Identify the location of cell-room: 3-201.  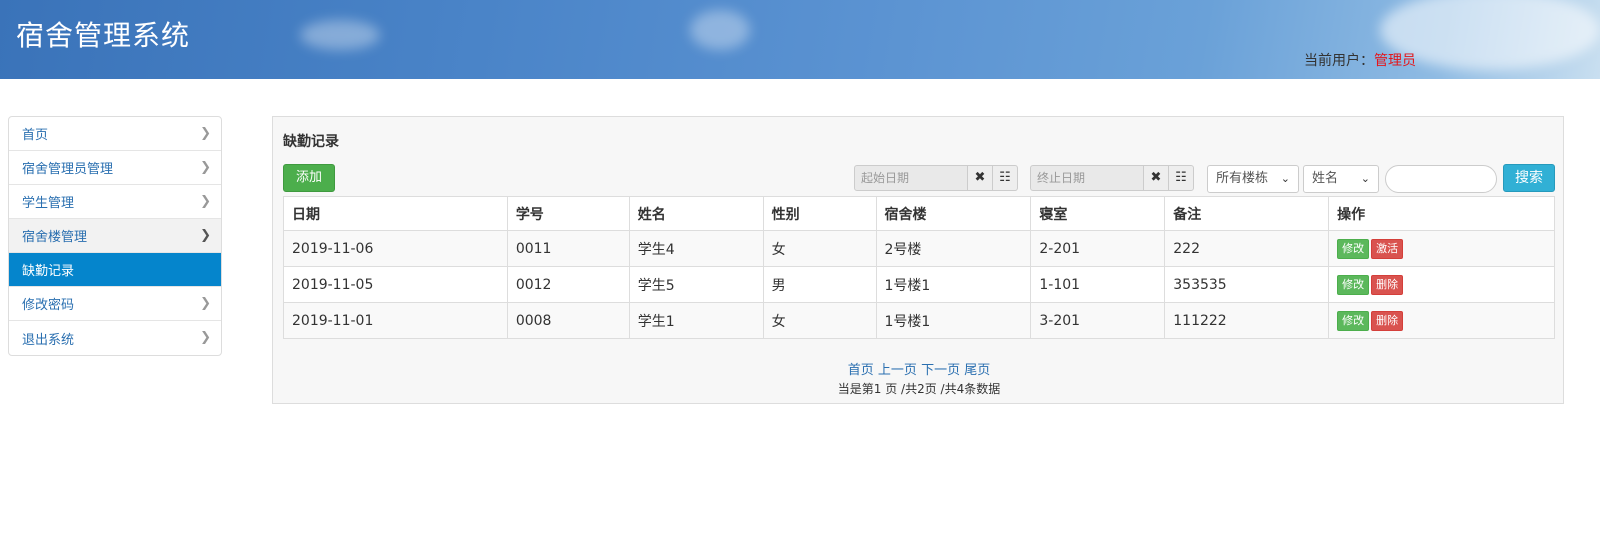
(1098, 320).